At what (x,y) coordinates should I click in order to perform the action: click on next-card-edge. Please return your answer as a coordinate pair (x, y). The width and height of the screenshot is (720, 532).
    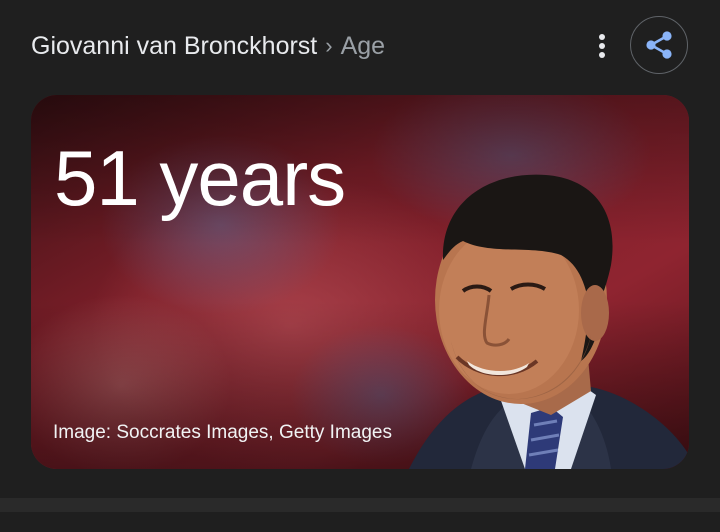
    Looking at the image, I should click on (360, 505).